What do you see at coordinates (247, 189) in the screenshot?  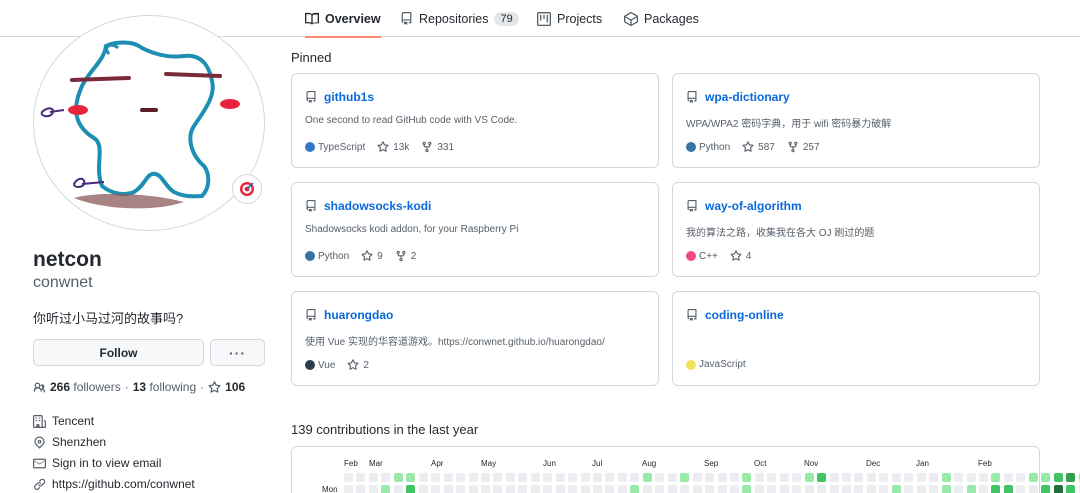 I see `status-emoji` at bounding box center [247, 189].